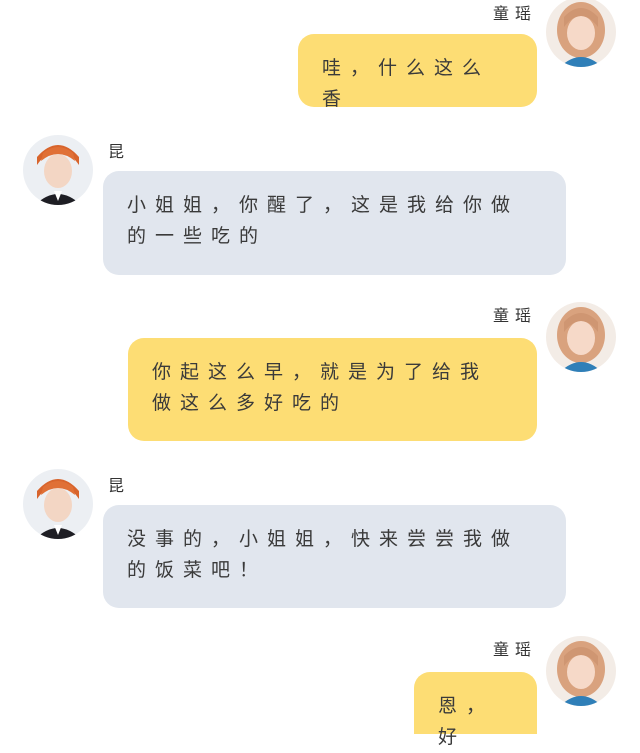 The width and height of the screenshot is (640, 753). What do you see at coordinates (334, 556) in the screenshot?
I see `message-bubble: 没事的，小姐姐，快来尝尝我做的饭菜吧！` at bounding box center [334, 556].